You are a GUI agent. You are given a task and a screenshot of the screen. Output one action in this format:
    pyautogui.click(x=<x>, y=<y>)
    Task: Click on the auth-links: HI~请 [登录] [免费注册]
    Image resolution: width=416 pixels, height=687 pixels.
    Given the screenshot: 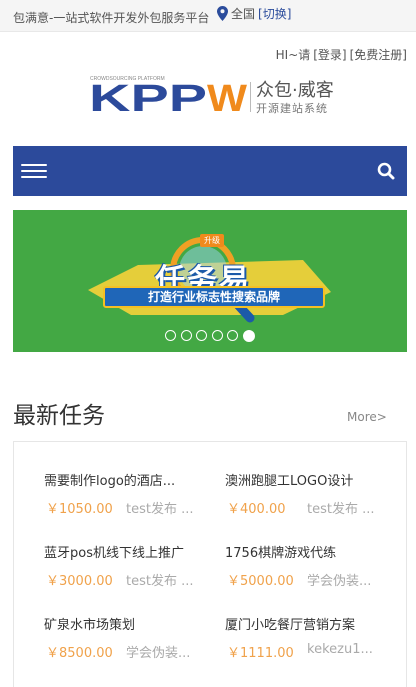 What is the action you would take?
    pyautogui.click(x=340, y=54)
    